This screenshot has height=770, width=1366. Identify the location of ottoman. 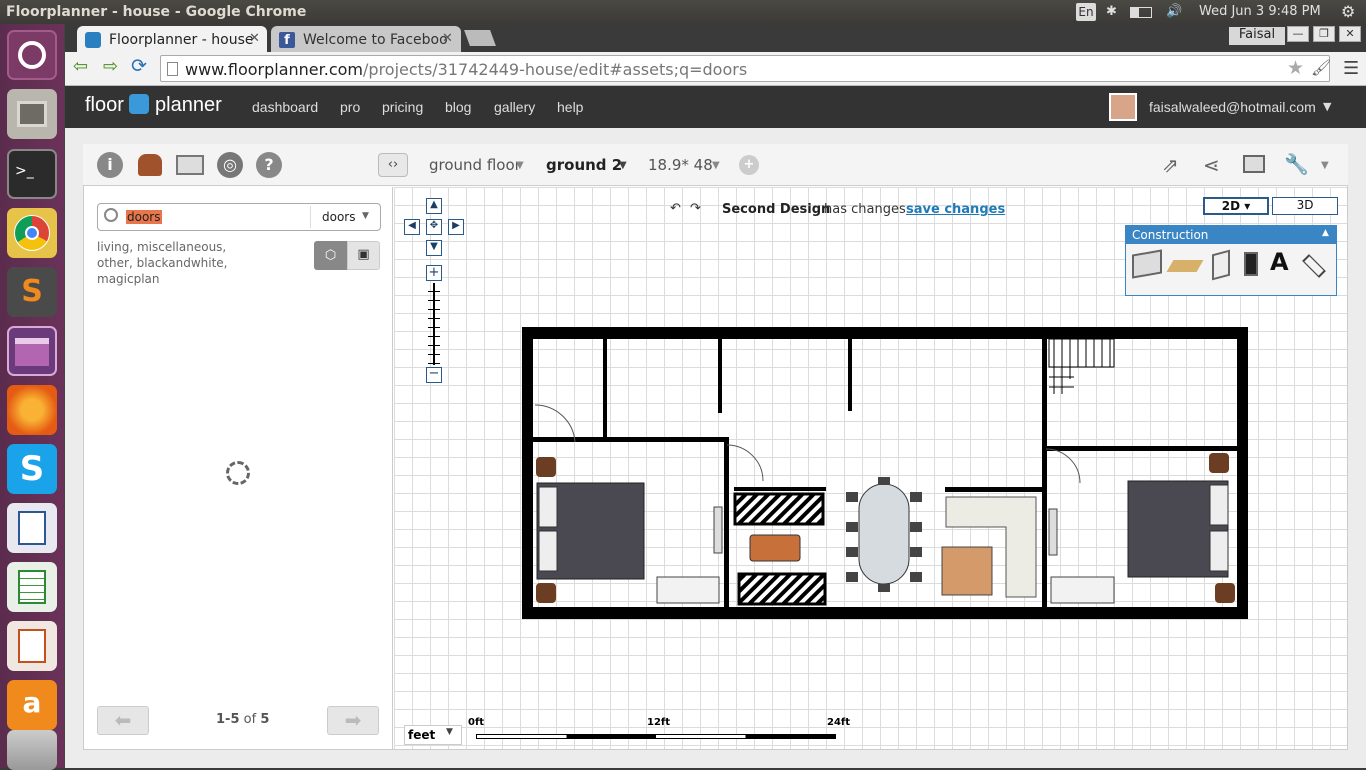
(967, 571).